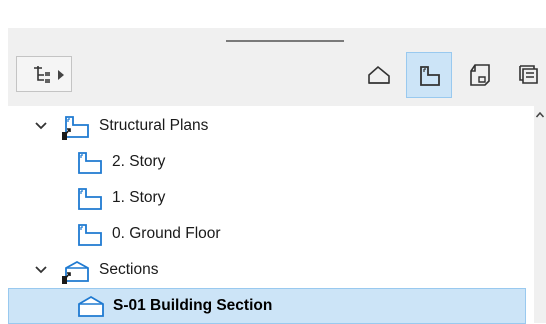  I want to click on tree-folder-sections: Sections, so click(267, 270).